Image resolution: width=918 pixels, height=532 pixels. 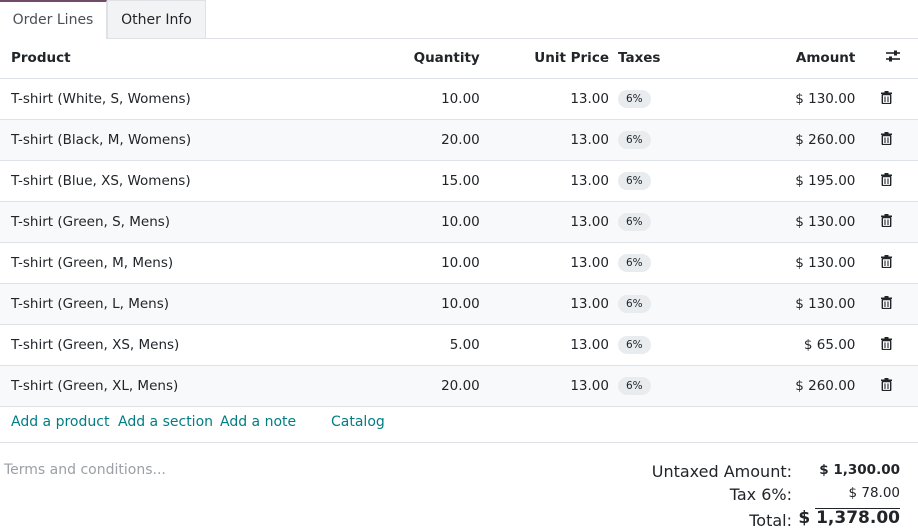 What do you see at coordinates (412, 181) in the screenshot?
I see `line-quantity: 15.00` at bounding box center [412, 181].